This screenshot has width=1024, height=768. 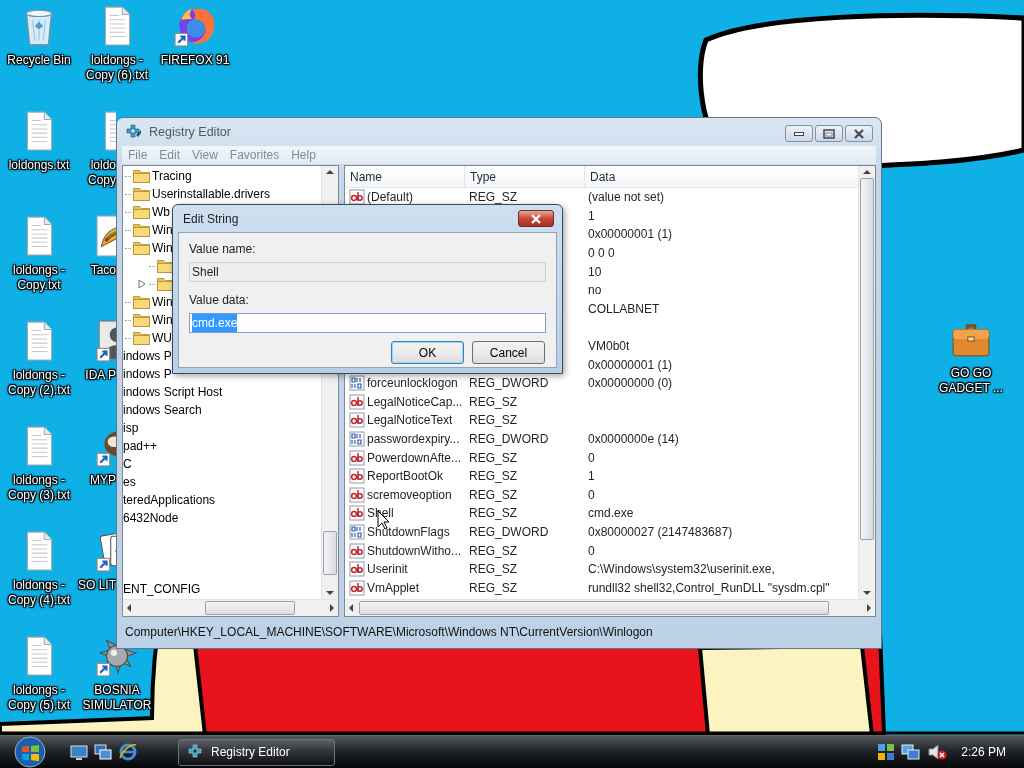 I want to click on field-label: Value name:, so click(x=223, y=249).